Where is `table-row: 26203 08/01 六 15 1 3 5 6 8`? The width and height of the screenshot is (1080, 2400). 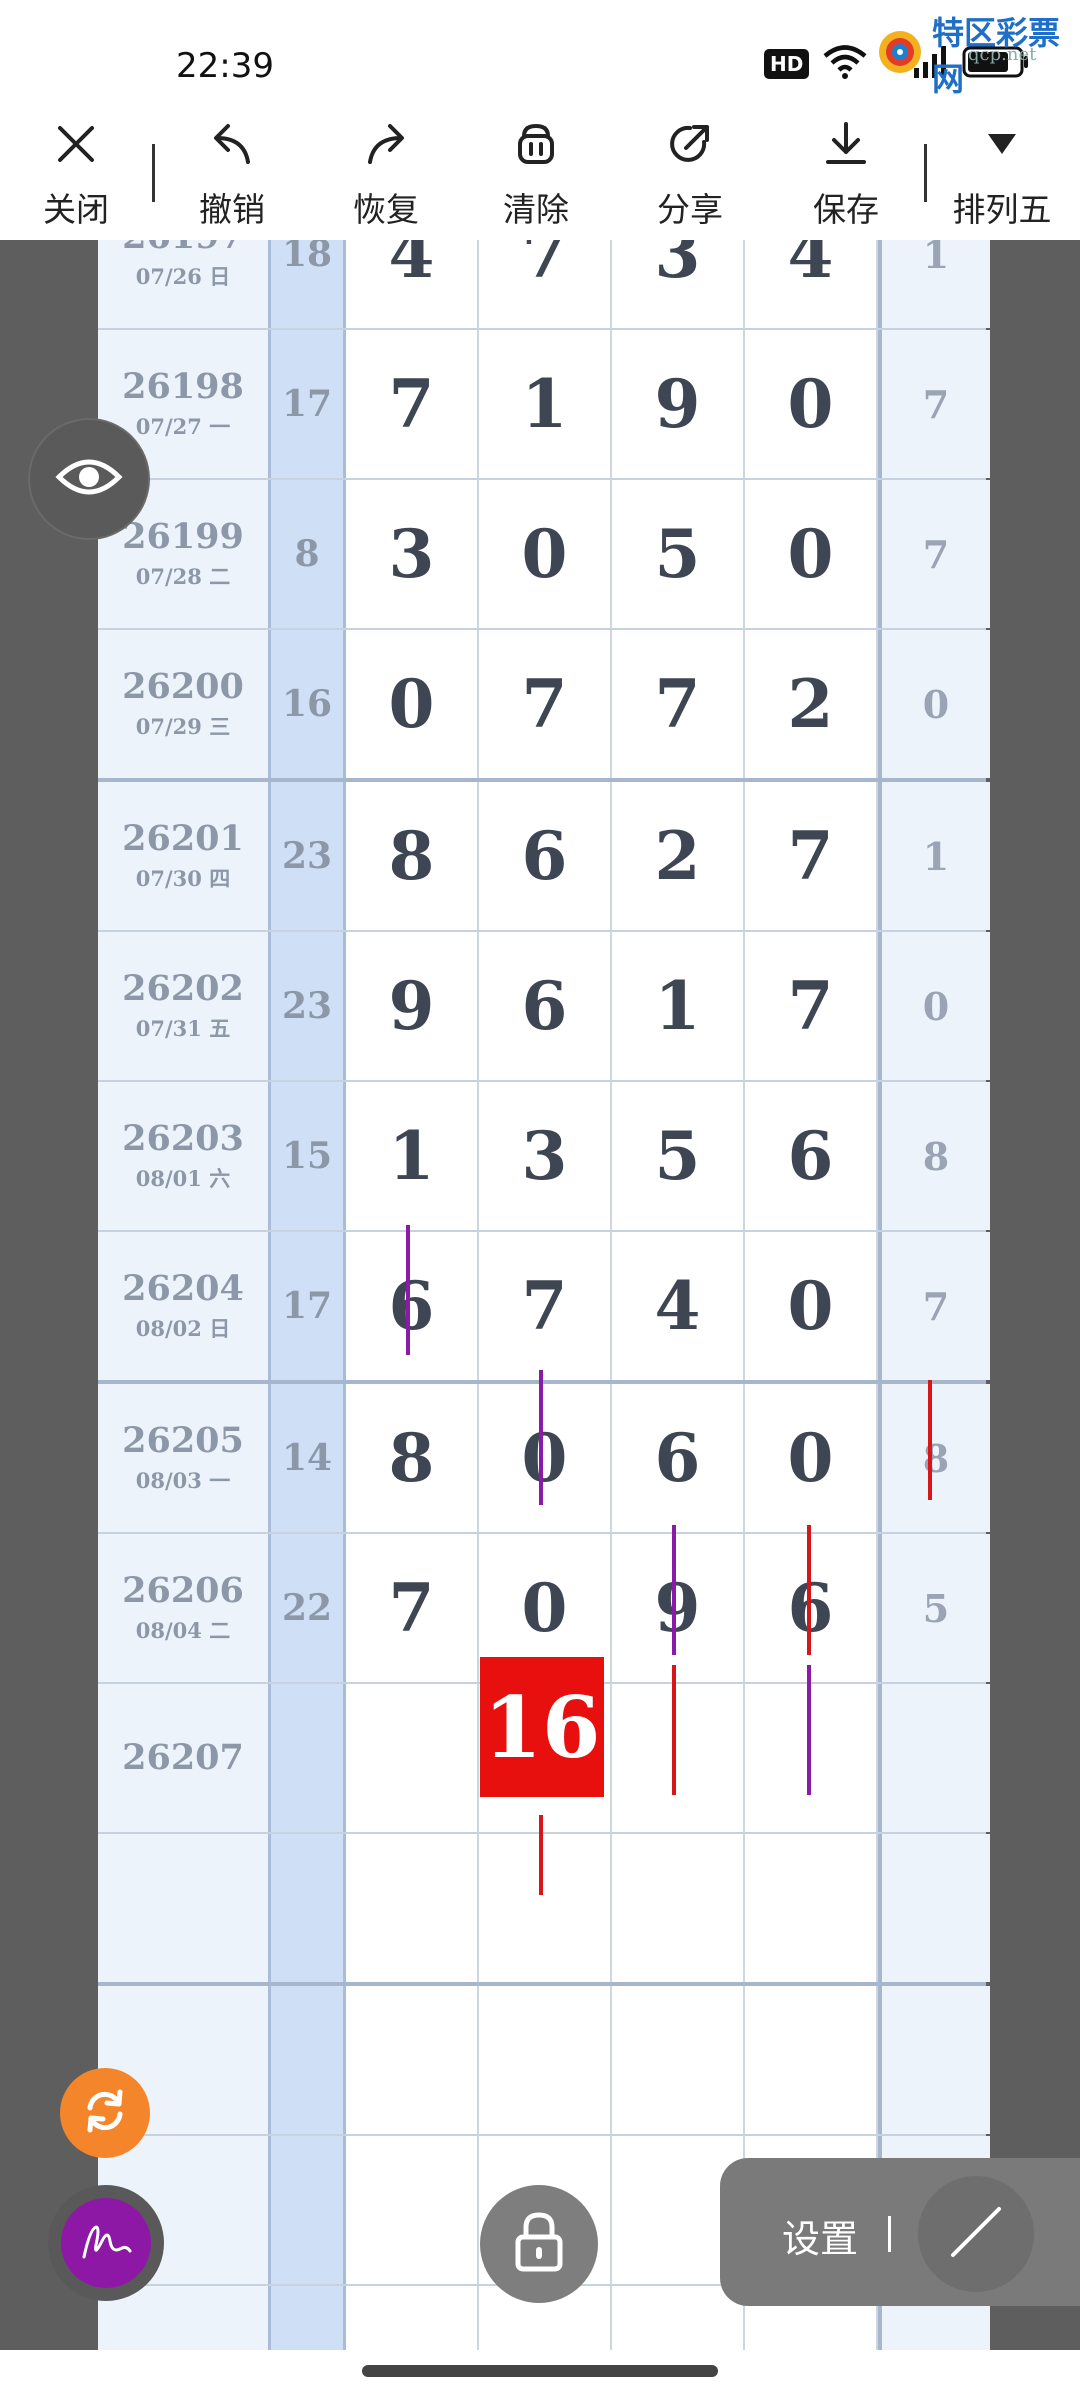 table-row: 26203 08/01 六 15 1 3 5 6 8 is located at coordinates (544, 1157).